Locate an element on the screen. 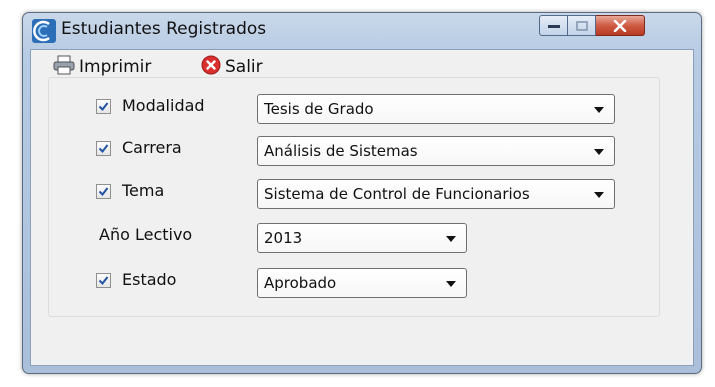 This screenshot has height=387, width=715. modalidad-checkbox is located at coordinates (103, 106).